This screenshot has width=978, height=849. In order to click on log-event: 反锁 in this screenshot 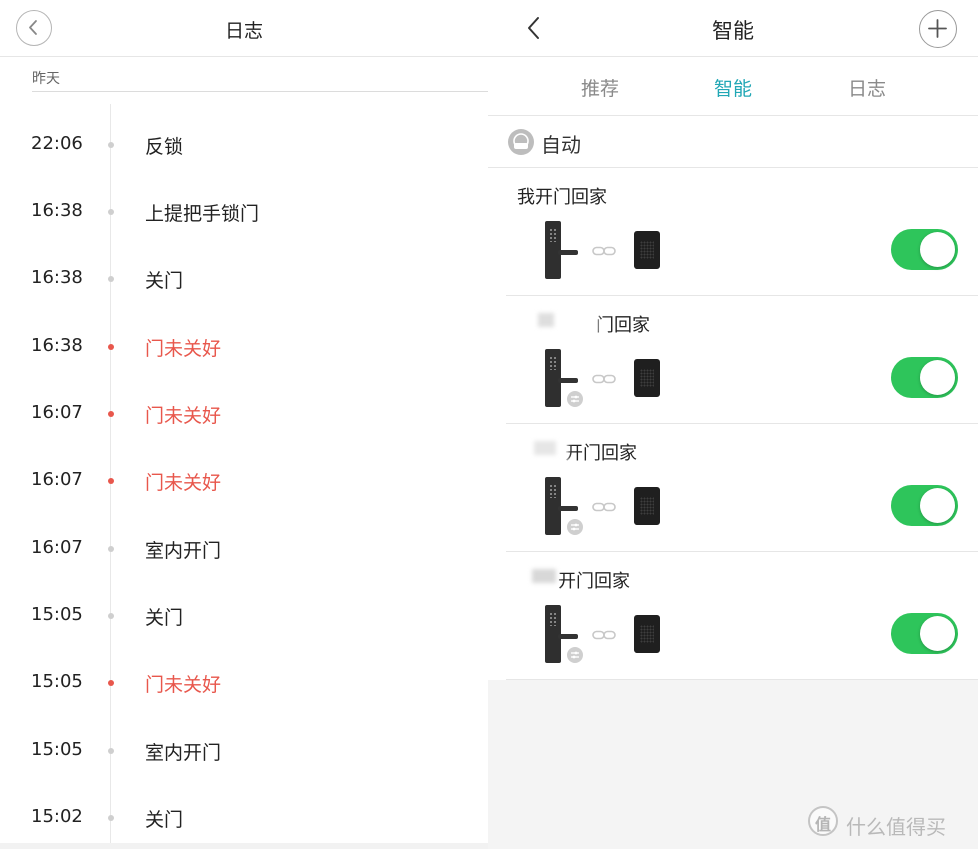, I will do `click(164, 147)`.